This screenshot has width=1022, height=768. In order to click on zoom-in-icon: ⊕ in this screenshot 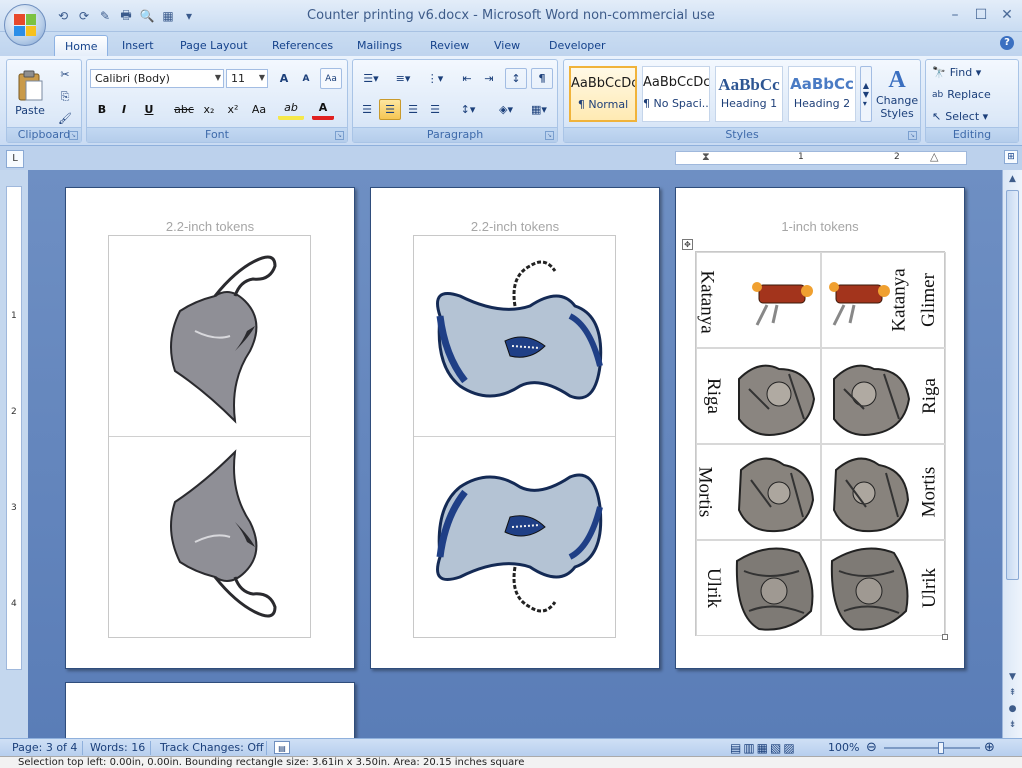, I will do `click(991, 748)`.